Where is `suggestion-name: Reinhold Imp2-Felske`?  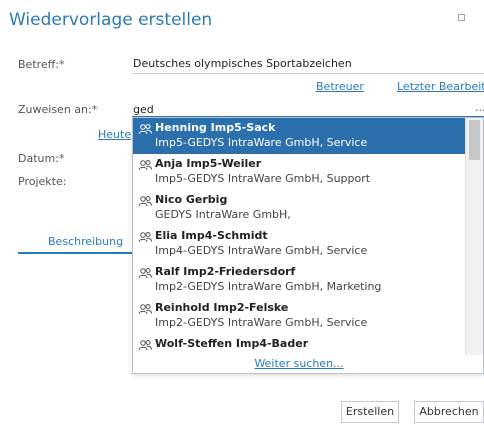
suggestion-name: Reinhold Imp2-Felske is located at coordinates (222, 307).